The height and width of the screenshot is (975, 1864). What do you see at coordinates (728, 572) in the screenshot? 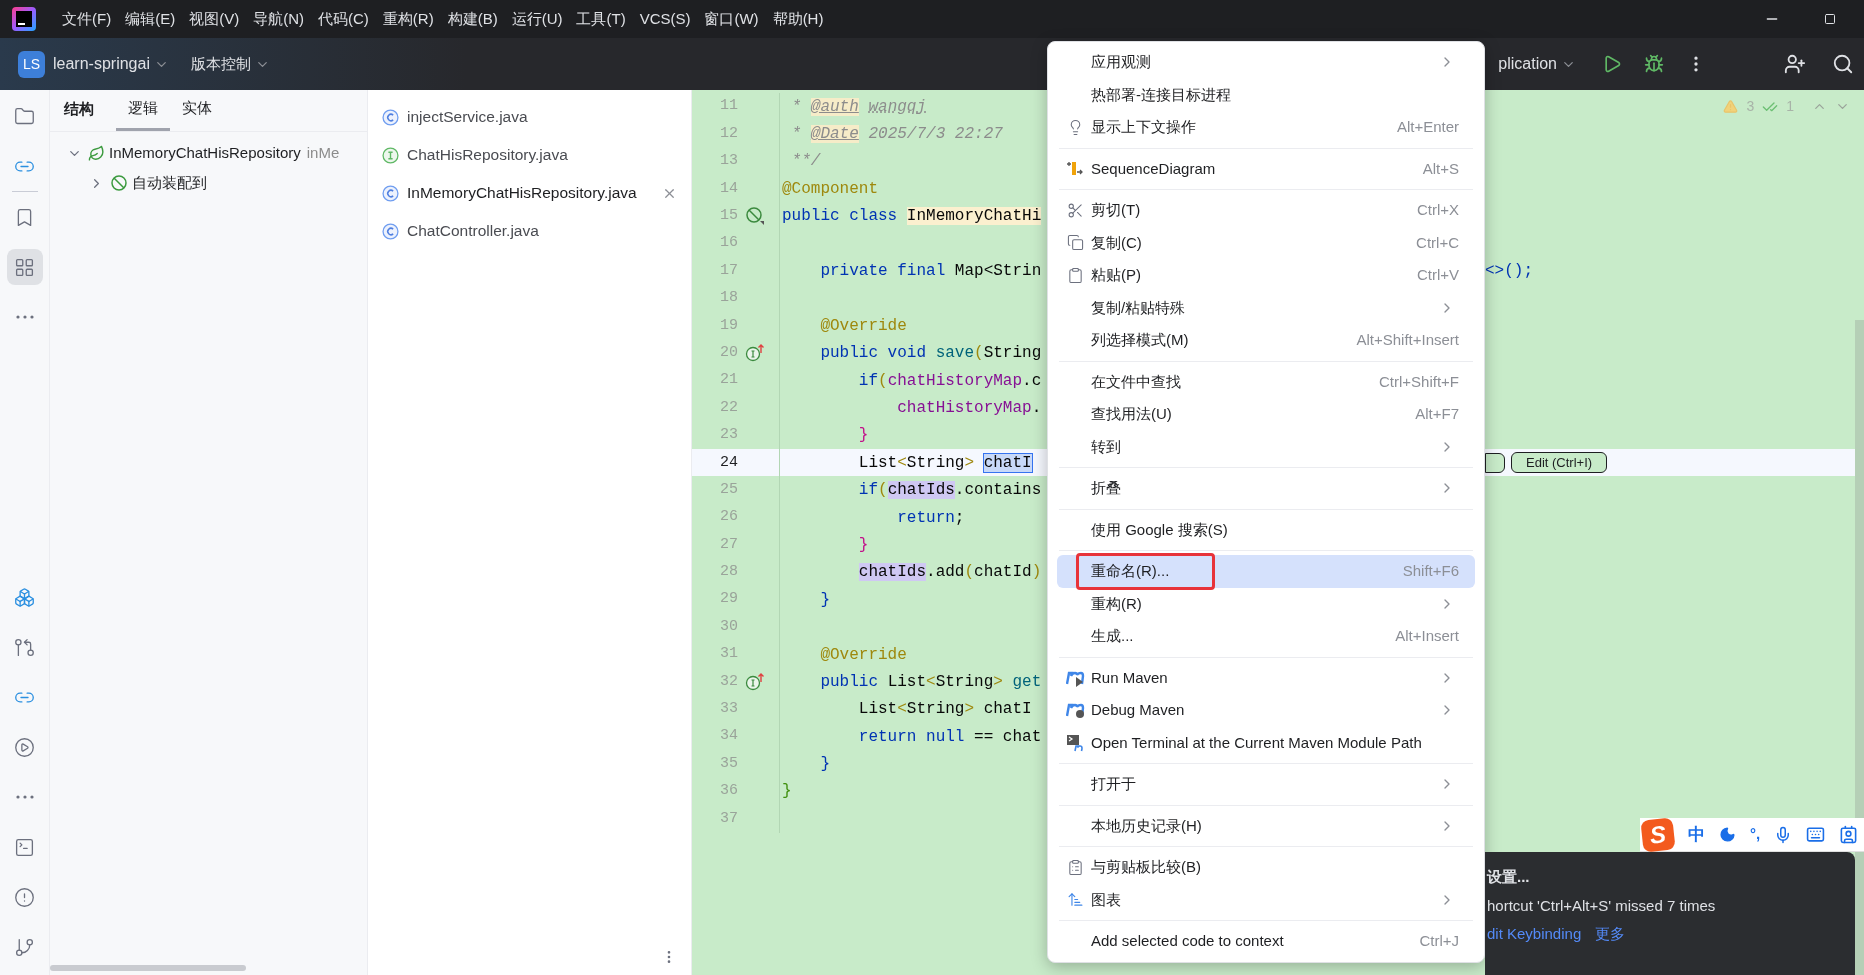
I see `line-number: 28` at bounding box center [728, 572].